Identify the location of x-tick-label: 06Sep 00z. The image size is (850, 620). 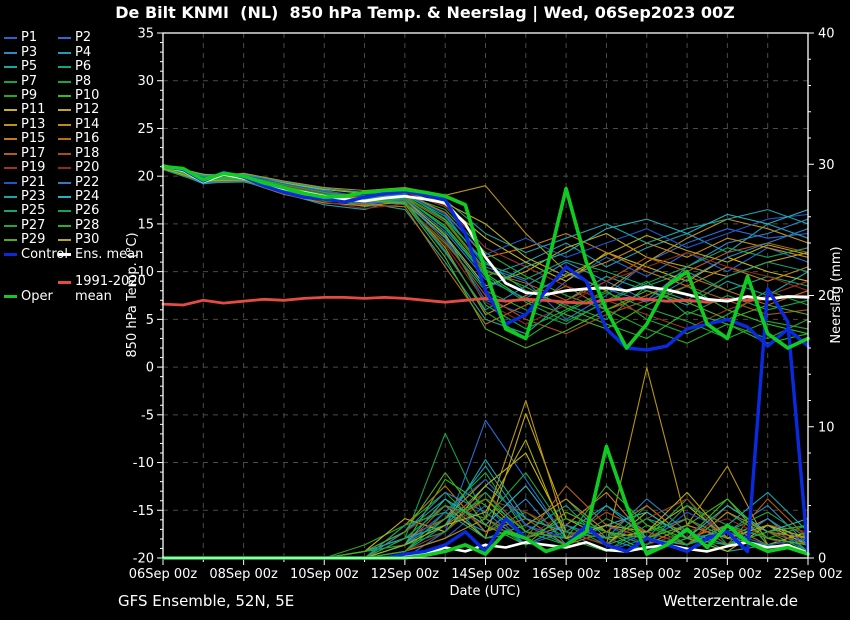
(163, 574).